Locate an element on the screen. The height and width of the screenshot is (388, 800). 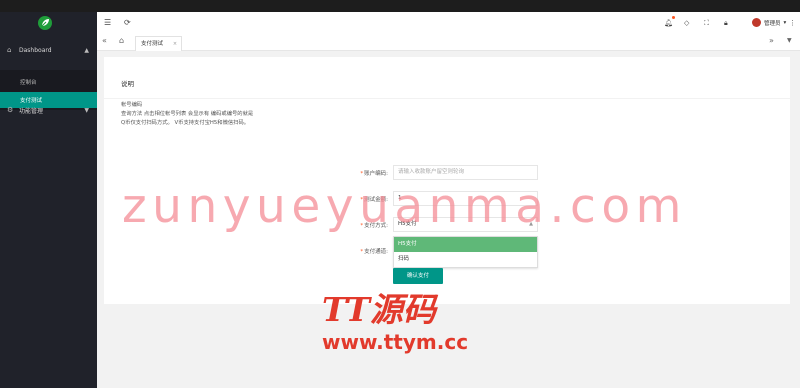
method-dropdown: H5支付 扫码 is located at coordinates (465, 252).